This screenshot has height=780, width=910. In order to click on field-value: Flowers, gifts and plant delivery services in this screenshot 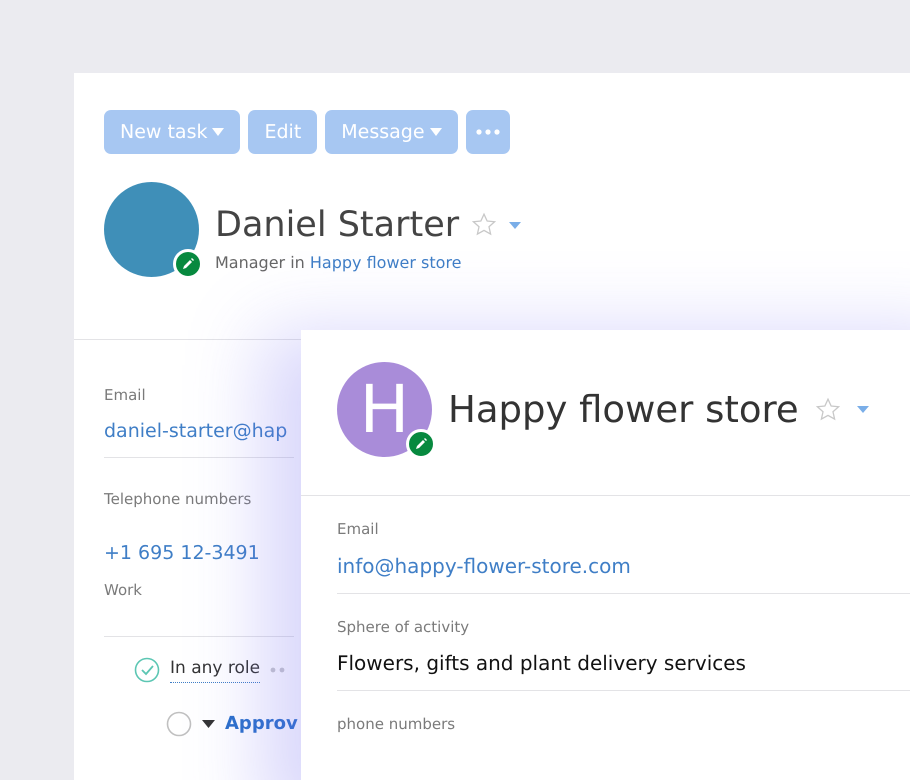, I will do `click(542, 663)`.